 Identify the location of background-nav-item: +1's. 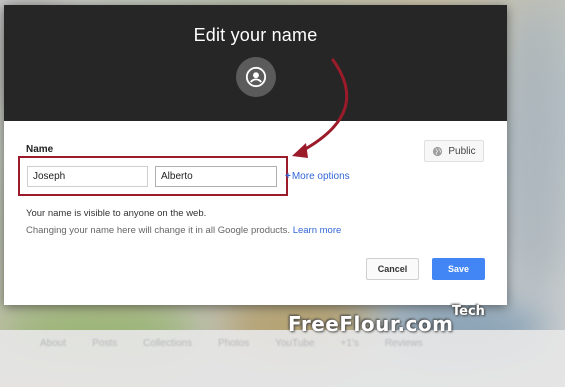
(349, 343).